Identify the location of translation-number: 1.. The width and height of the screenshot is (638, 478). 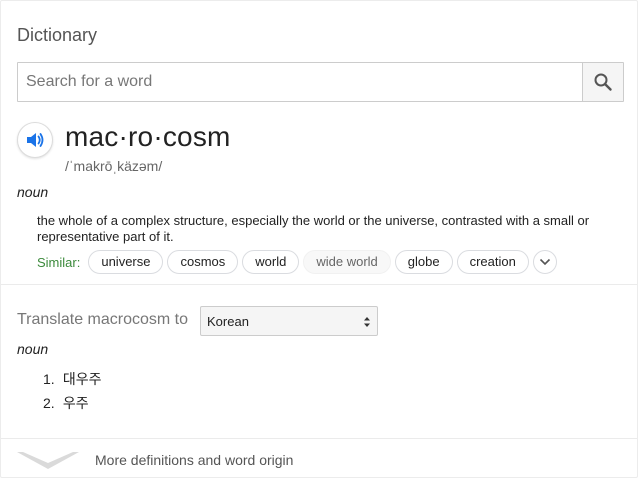
(49, 379).